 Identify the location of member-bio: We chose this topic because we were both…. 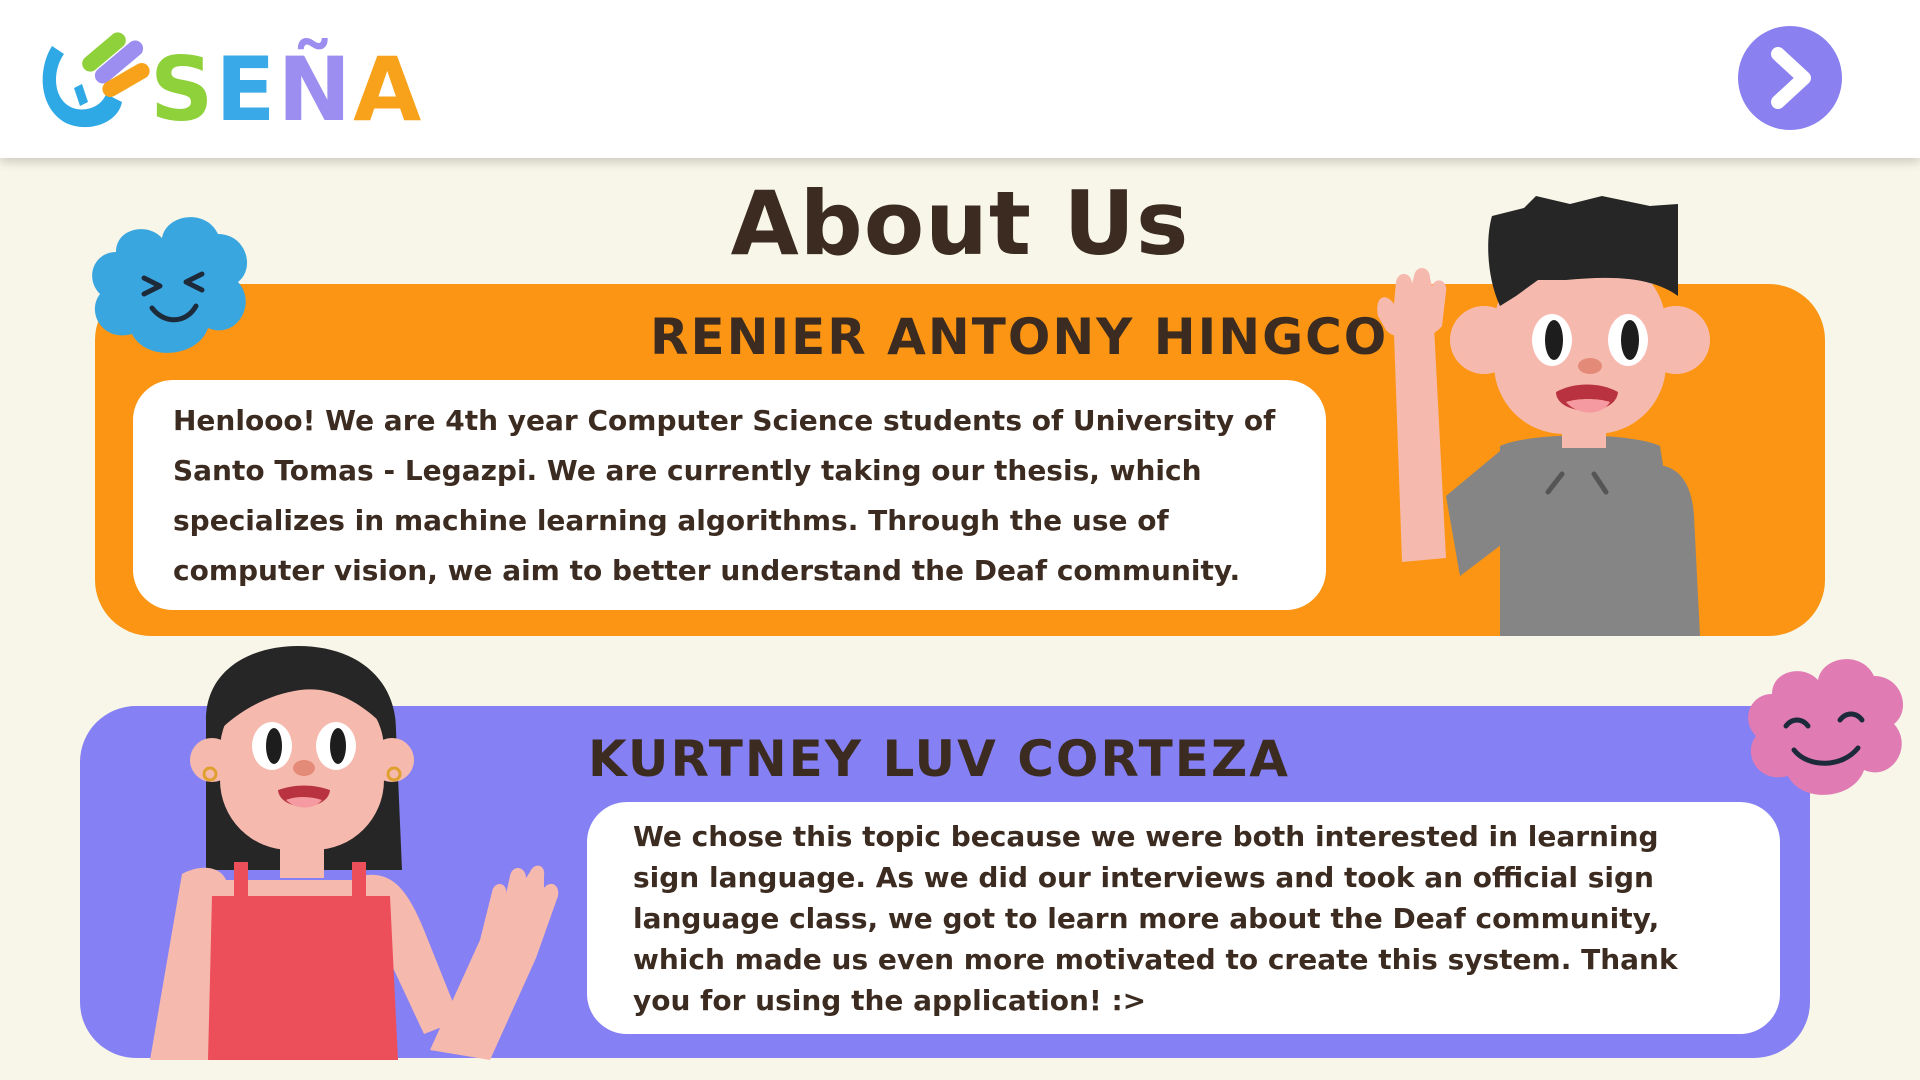
(1183, 918).